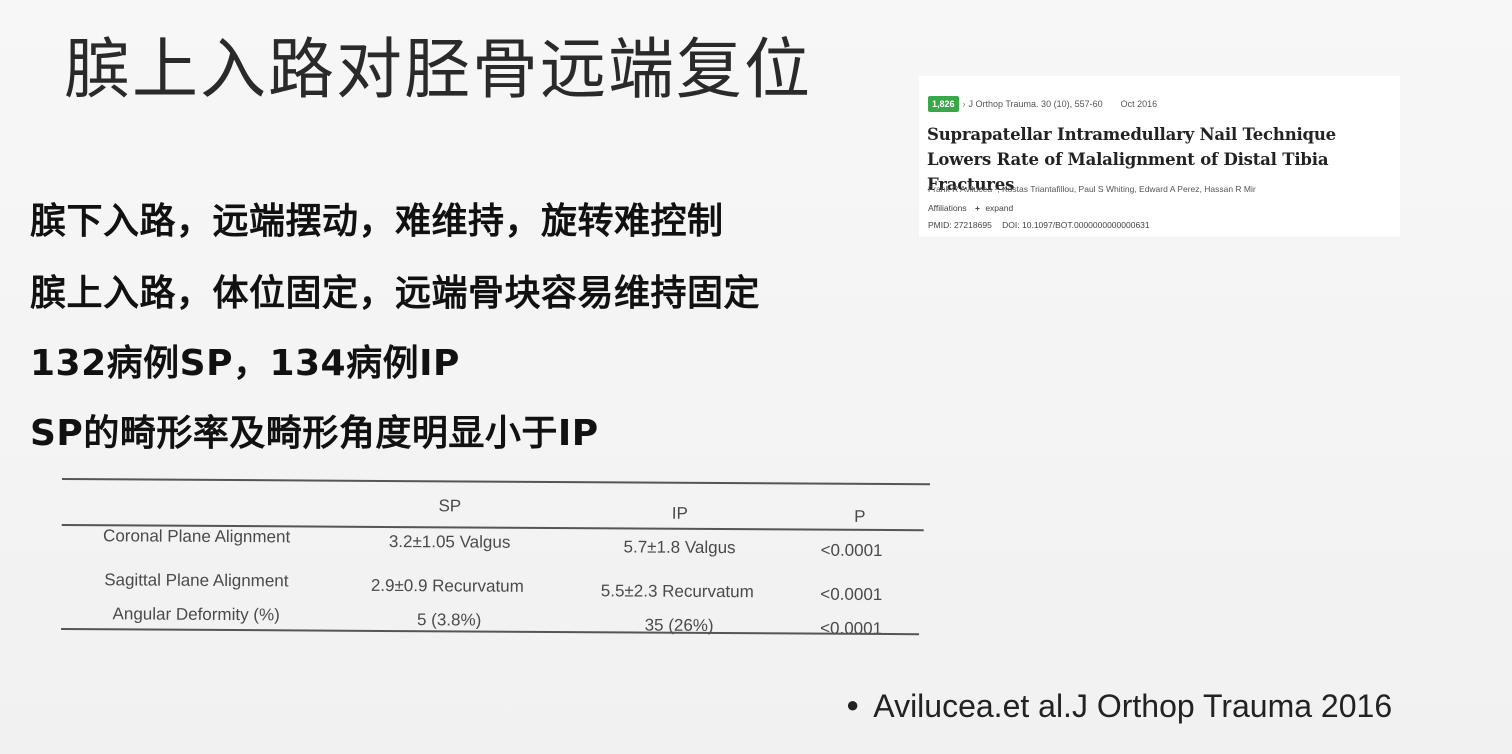 This screenshot has height=754, width=1512. Describe the element at coordinates (245, 363) in the screenshot. I see `bullet-text-3: 132病例SP，134病例IP` at that location.